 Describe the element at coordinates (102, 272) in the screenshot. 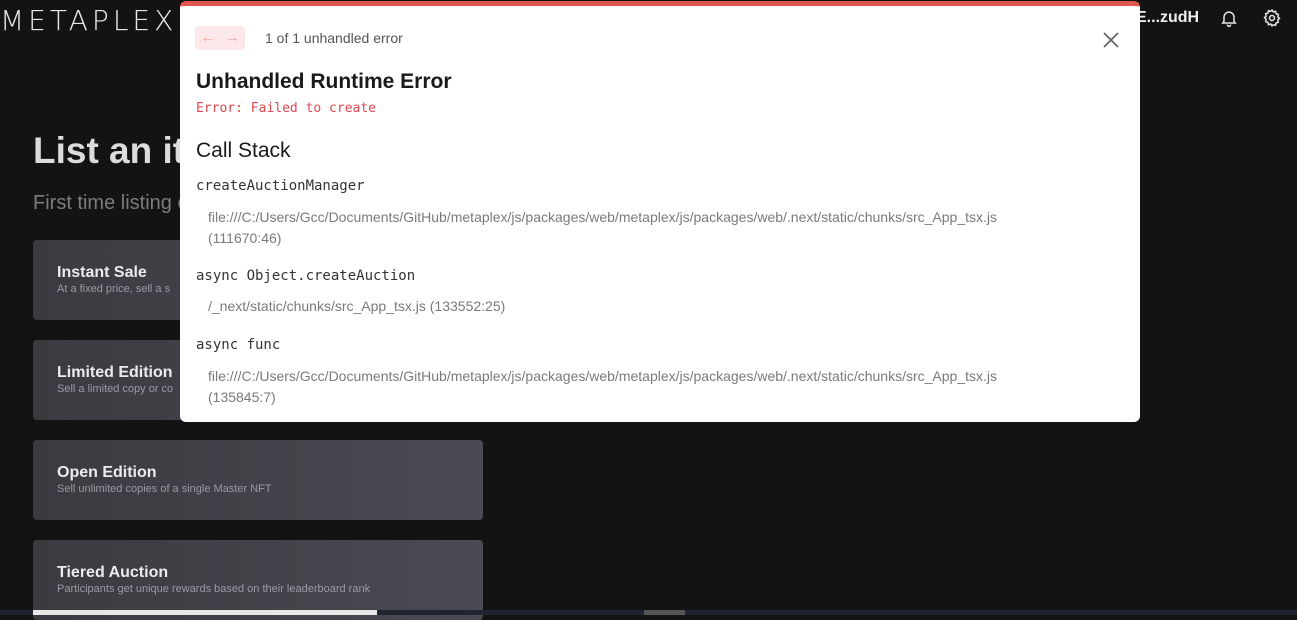

I see `option-title: Instant Sale` at that location.